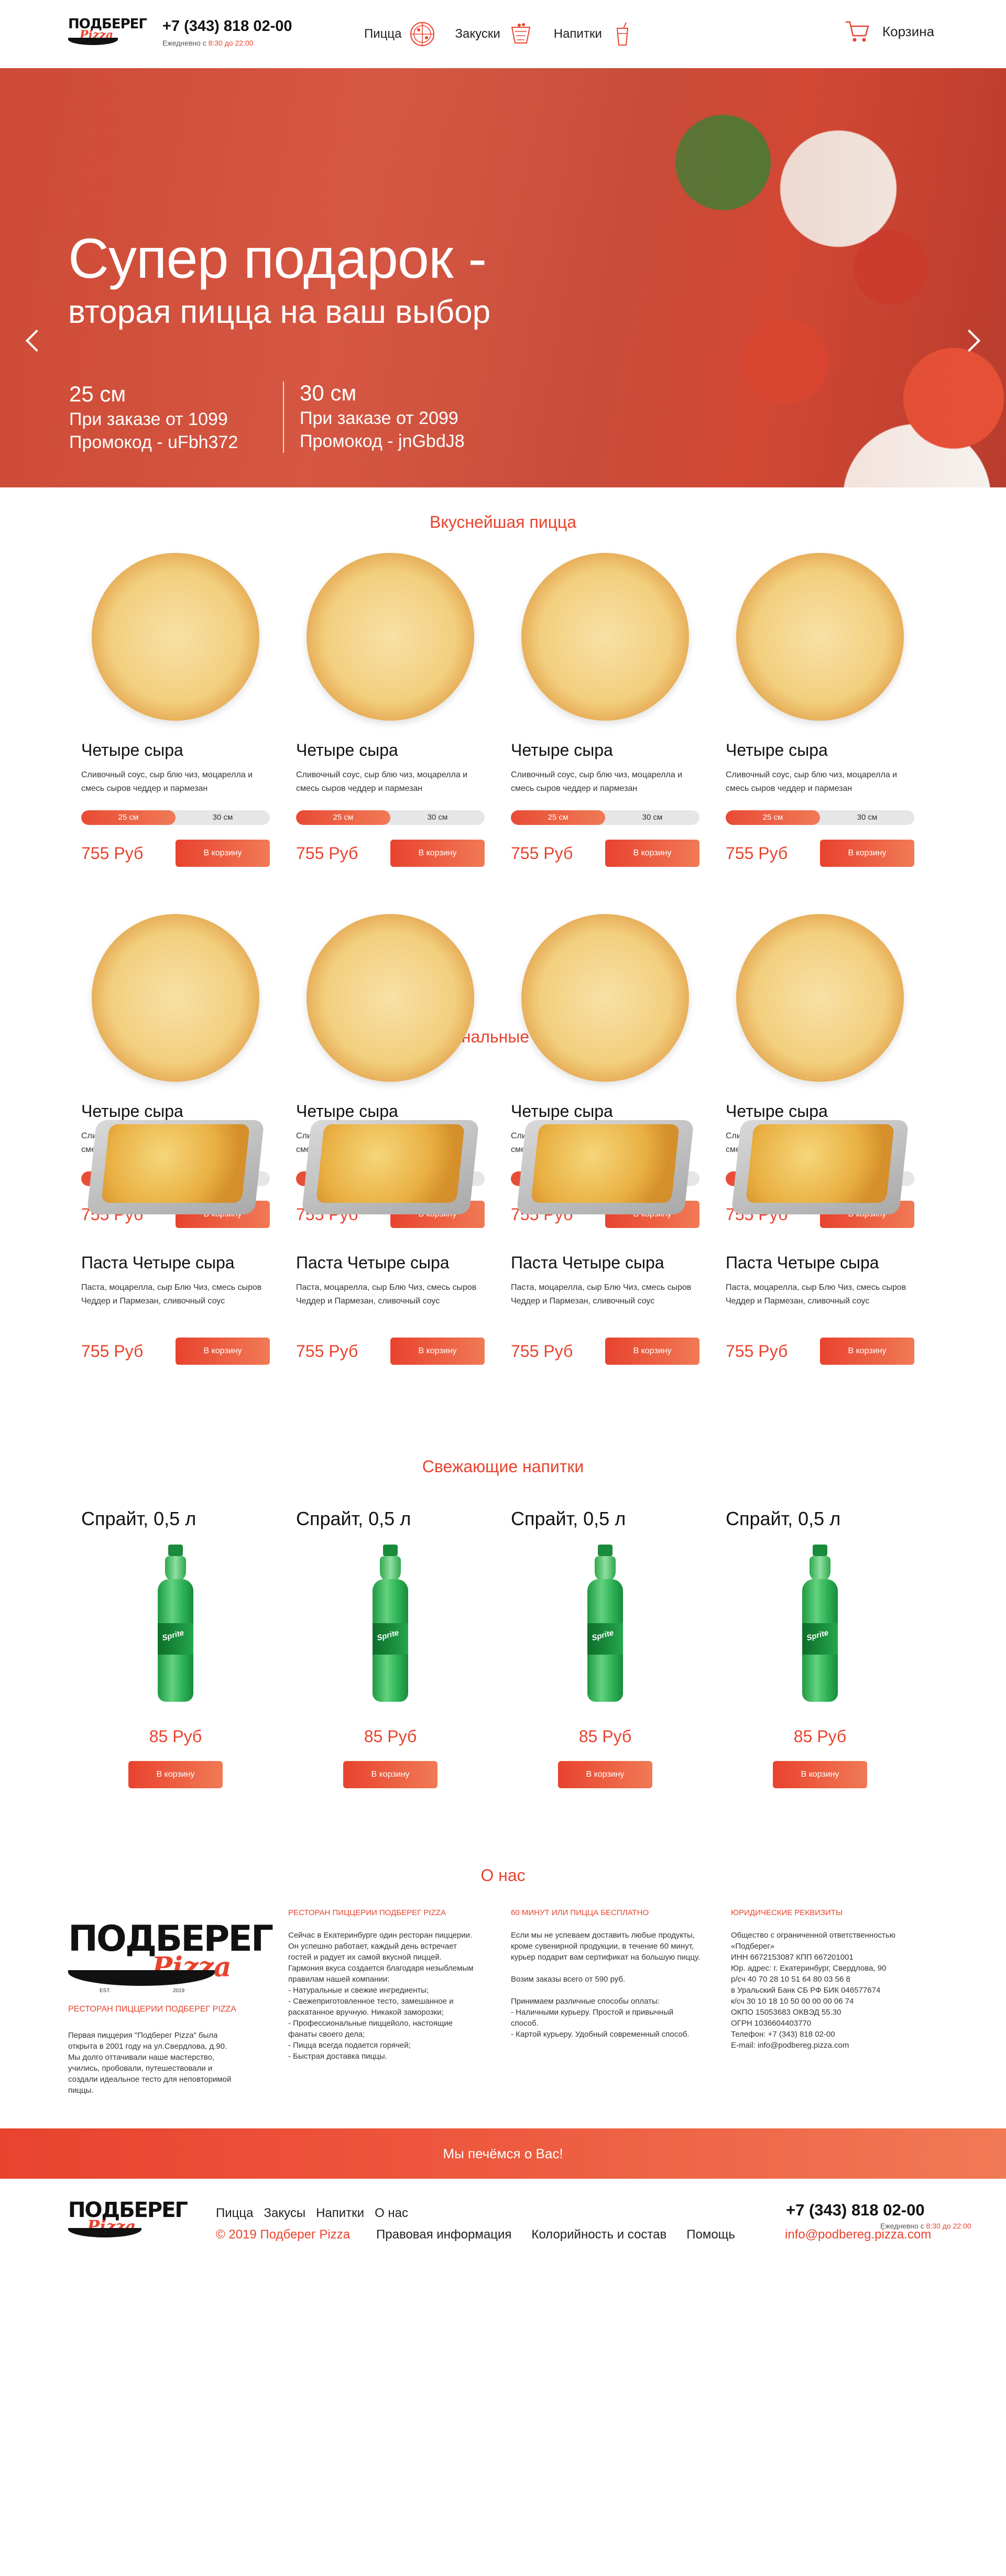 The width and height of the screenshot is (1006, 2576). I want to click on column-line: к/сч 30 10 18 10 50 00 00 00 06 74, so click(792, 2001).